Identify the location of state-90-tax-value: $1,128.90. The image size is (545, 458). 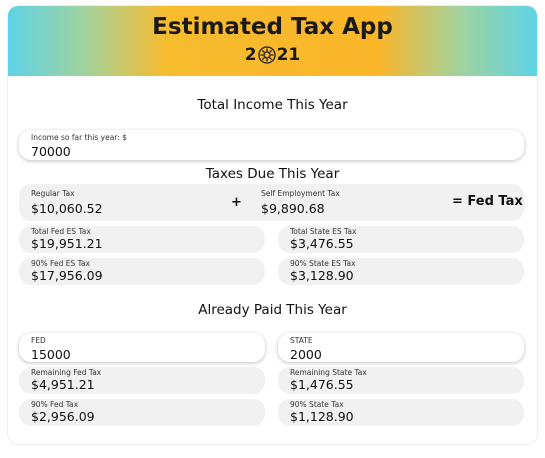
(322, 416).